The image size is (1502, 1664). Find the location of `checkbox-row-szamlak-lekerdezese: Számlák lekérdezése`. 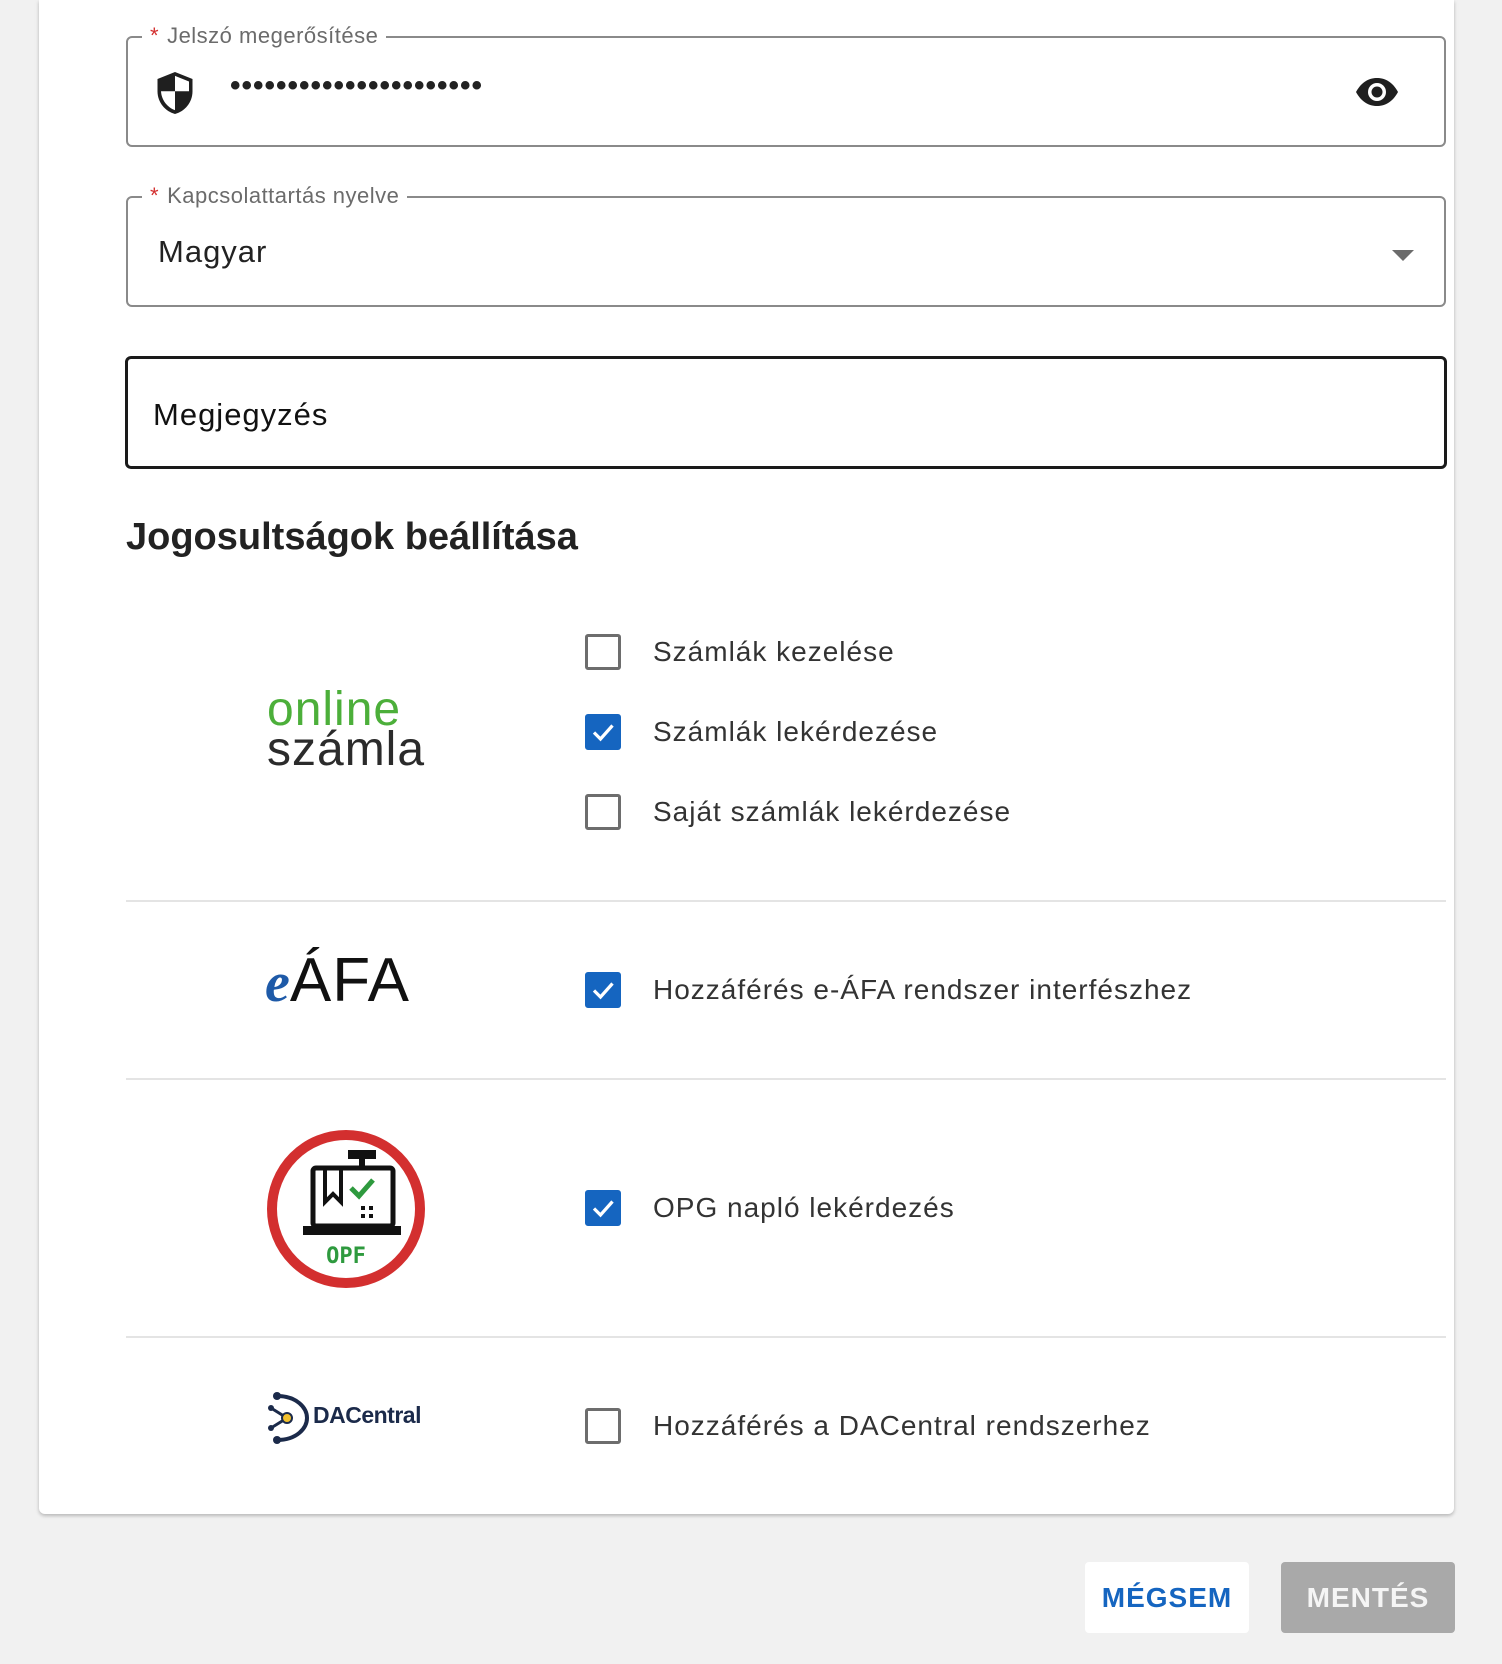

checkbox-row-szamlak-lekerdezese: Számlák lekérdezése is located at coordinates (761, 732).